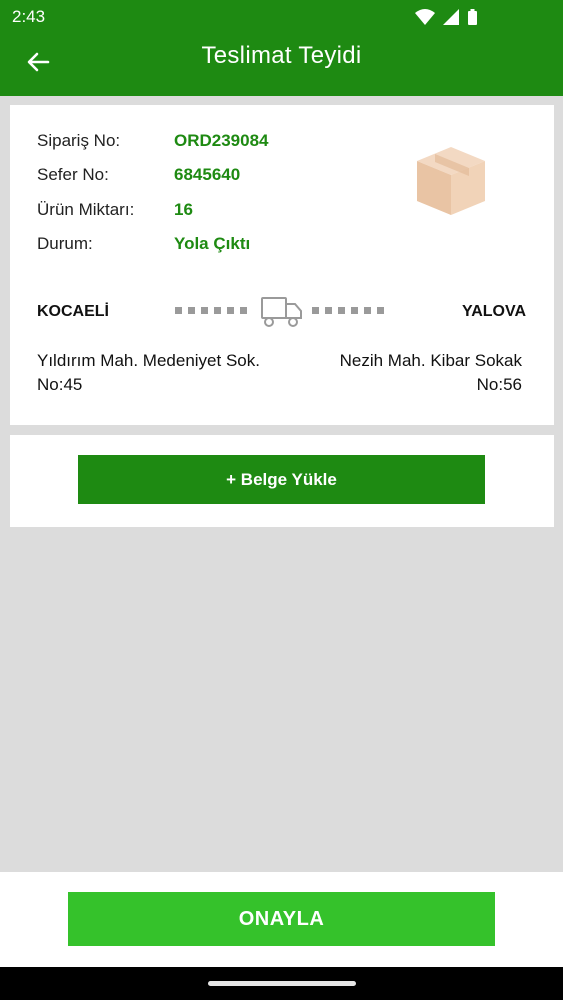 Image resolution: width=563 pixels, height=1000 pixels. Describe the element at coordinates (207, 174) in the screenshot. I see `trip-number-value: 6845640` at that location.